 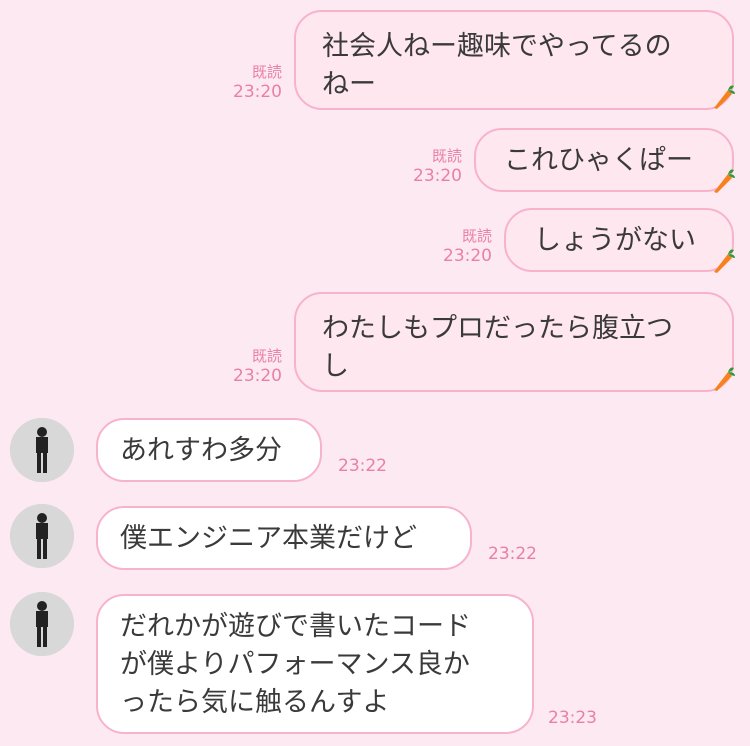 What do you see at coordinates (514, 342) in the screenshot?
I see `message-bubble: わたしもプロだったら腹立つ し` at bounding box center [514, 342].